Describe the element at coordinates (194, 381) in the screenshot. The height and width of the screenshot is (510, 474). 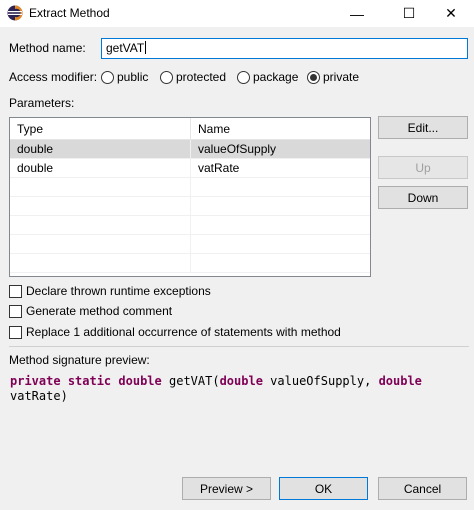
I see `method-identifier: getVAT(` at that location.